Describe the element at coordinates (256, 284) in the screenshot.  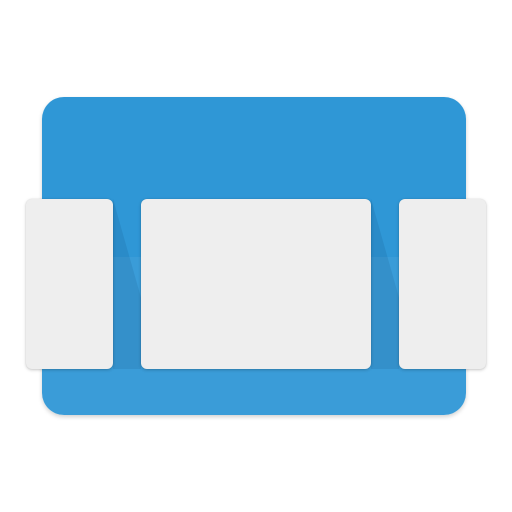
I see `card-center` at that location.